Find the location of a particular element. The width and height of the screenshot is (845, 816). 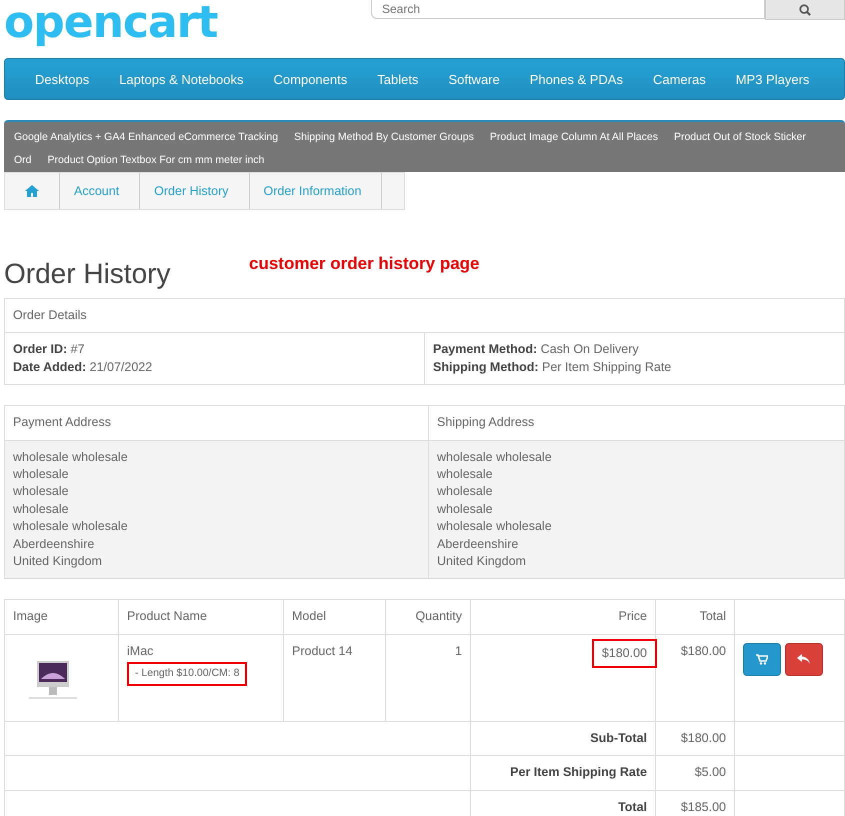

module-link: Product Option Textbox For cm mm meter inch is located at coordinates (155, 160).